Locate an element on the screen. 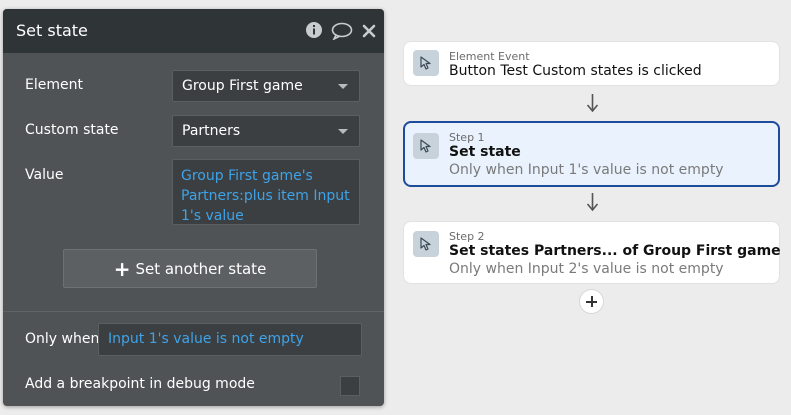 Image resolution: width=791 pixels, height=415 pixels. set-another-state-button: + Set another state is located at coordinates (190, 268).